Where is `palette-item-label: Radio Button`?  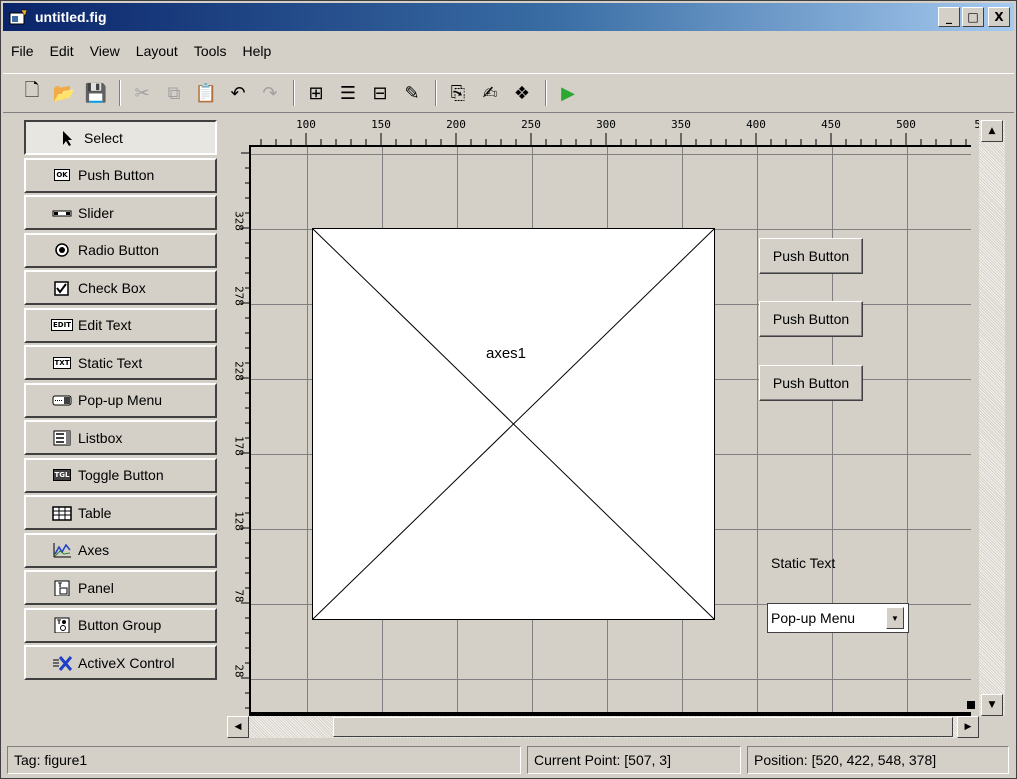 palette-item-label: Radio Button is located at coordinates (118, 250).